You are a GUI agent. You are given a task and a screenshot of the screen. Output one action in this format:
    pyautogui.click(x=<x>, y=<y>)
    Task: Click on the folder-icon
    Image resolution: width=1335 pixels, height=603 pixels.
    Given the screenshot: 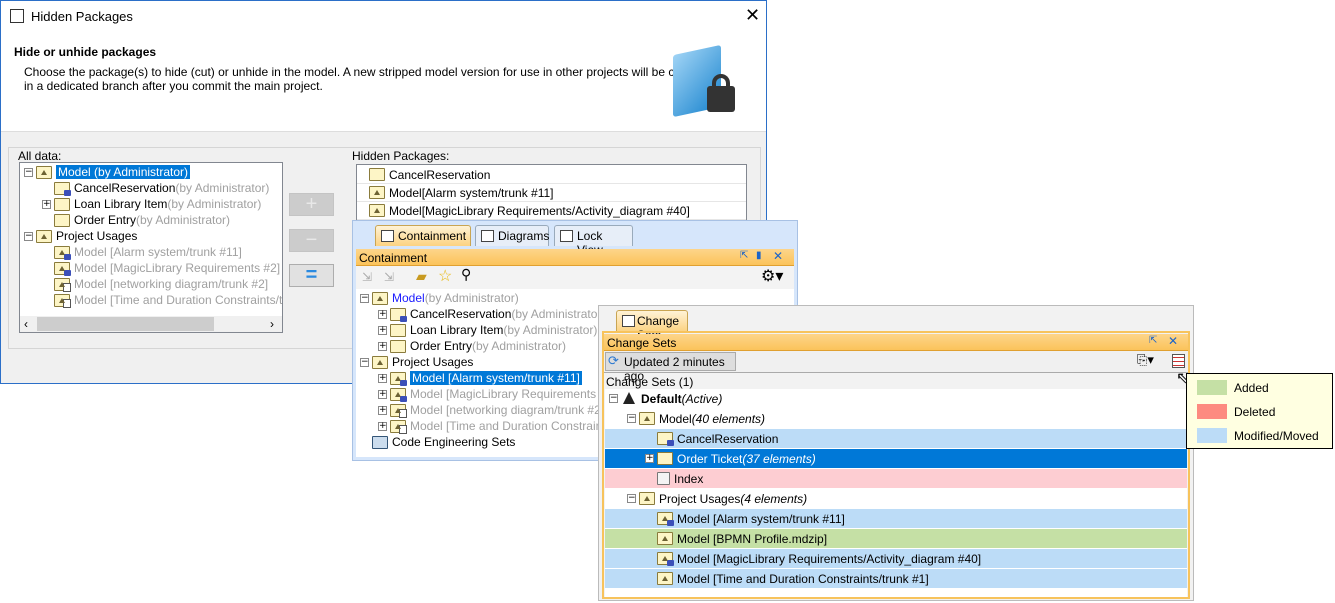 What is the action you would take?
    pyautogui.click(x=377, y=174)
    